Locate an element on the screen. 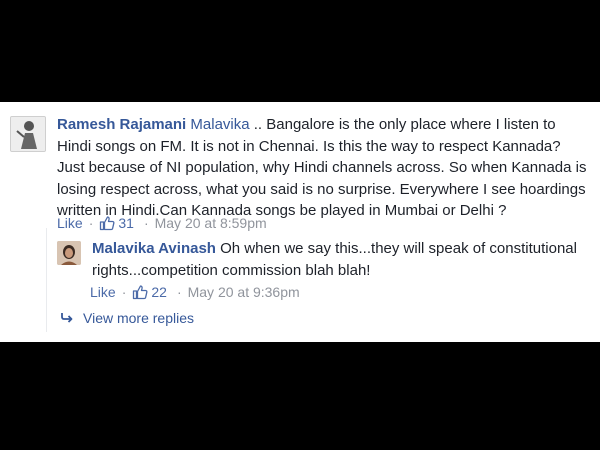  reply-author-link: Malavika Avinash is located at coordinates (154, 248).